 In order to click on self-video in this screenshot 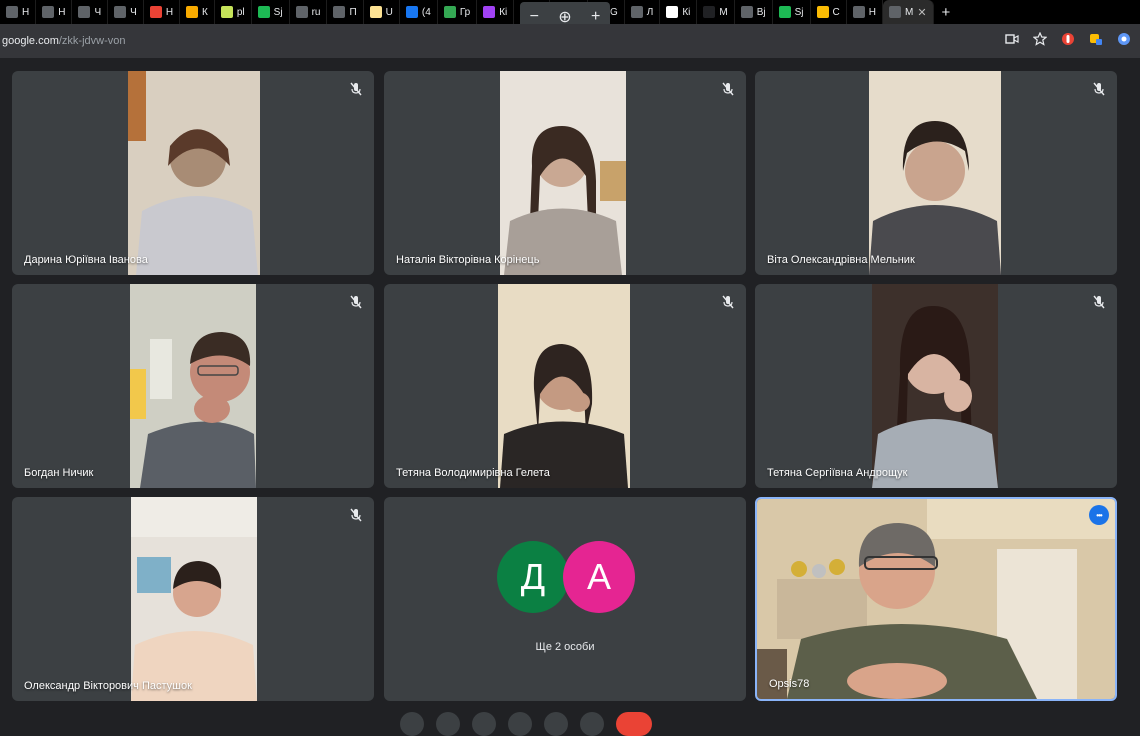, I will do `click(936, 599)`.